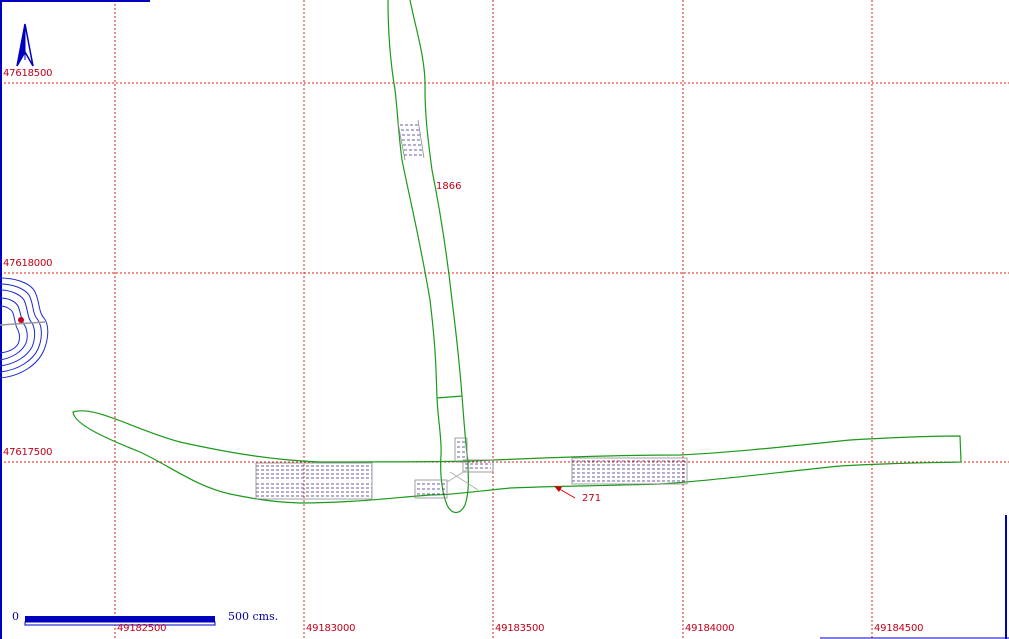 The width and height of the screenshot is (1009, 639). Describe the element at coordinates (558, 489) in the screenshot. I see `map-graphic-polygon` at that location.